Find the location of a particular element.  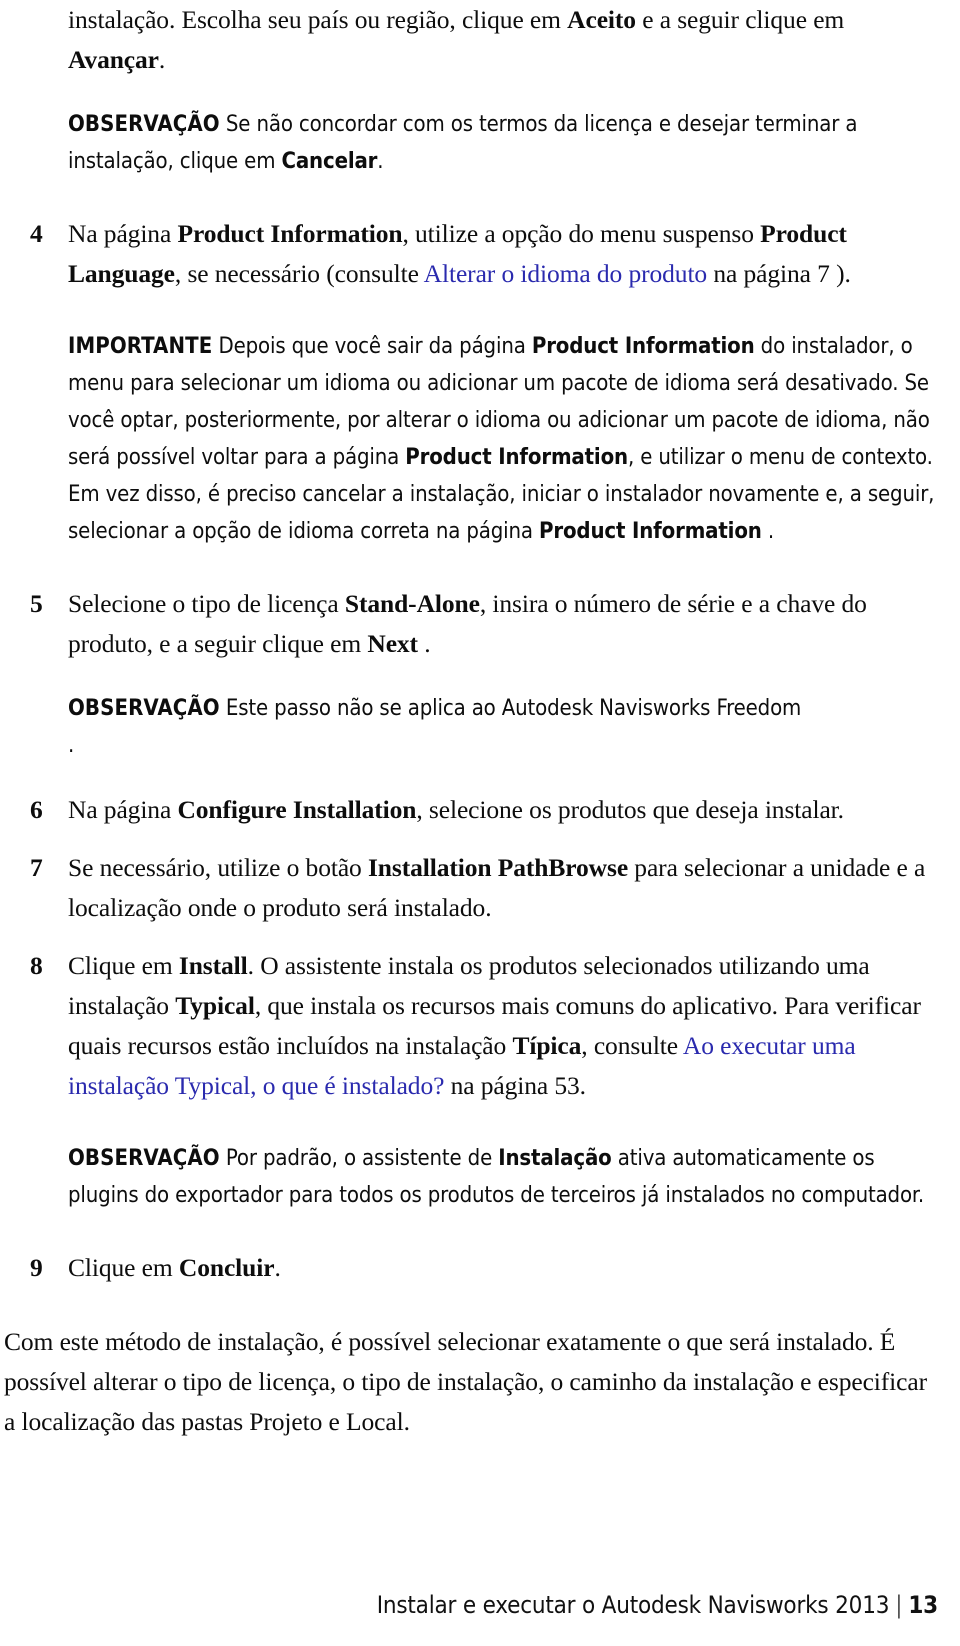

note-bold-product-information-1: Product Information is located at coordinates (643, 346).